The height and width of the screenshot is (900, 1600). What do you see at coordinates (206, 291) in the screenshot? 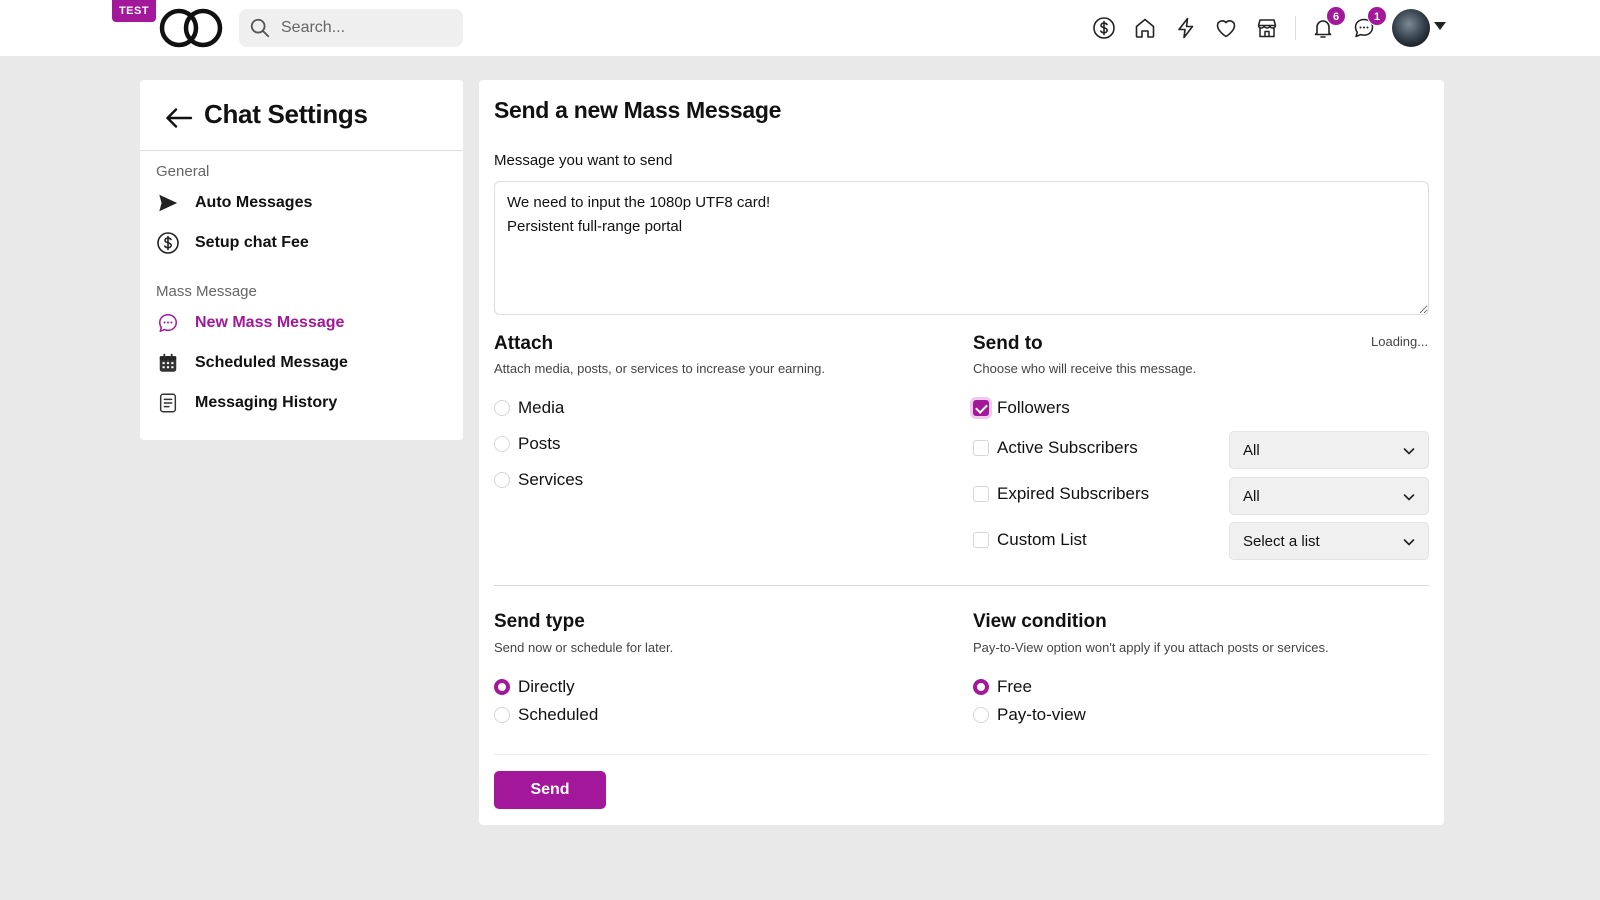
I see `section-label-mass-message: Mass Message` at bounding box center [206, 291].